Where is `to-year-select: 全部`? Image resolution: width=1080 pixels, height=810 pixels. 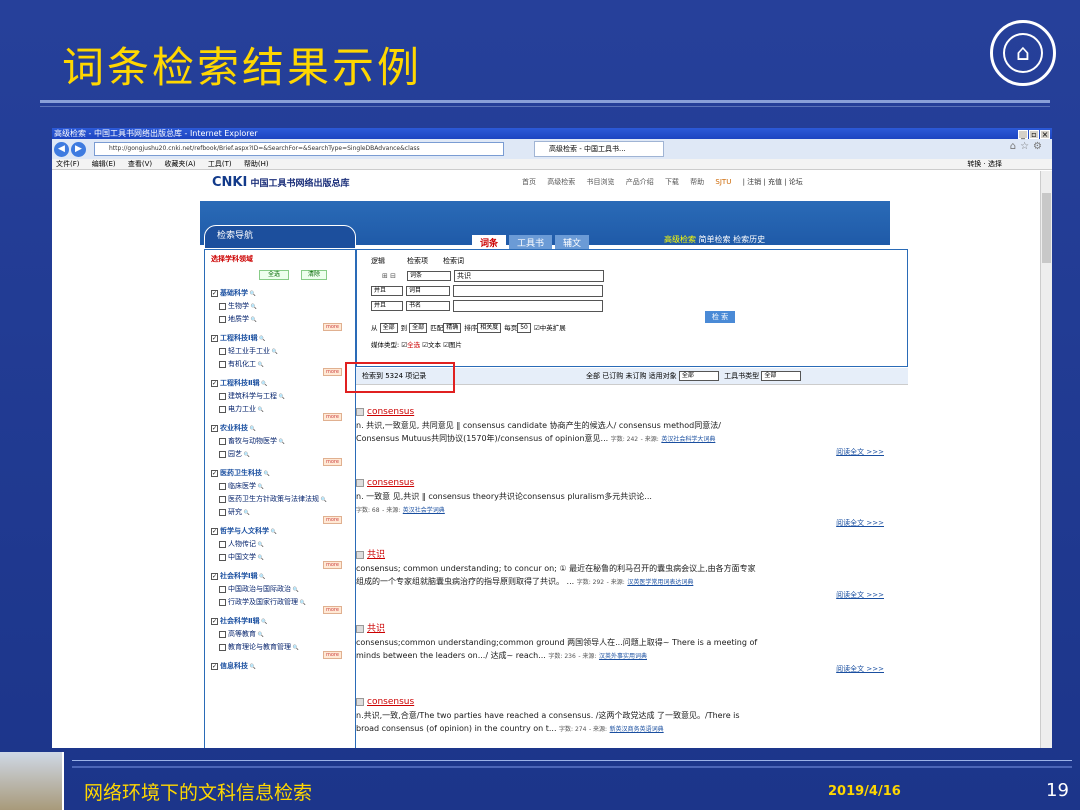 to-year-select: 全部 is located at coordinates (418, 328).